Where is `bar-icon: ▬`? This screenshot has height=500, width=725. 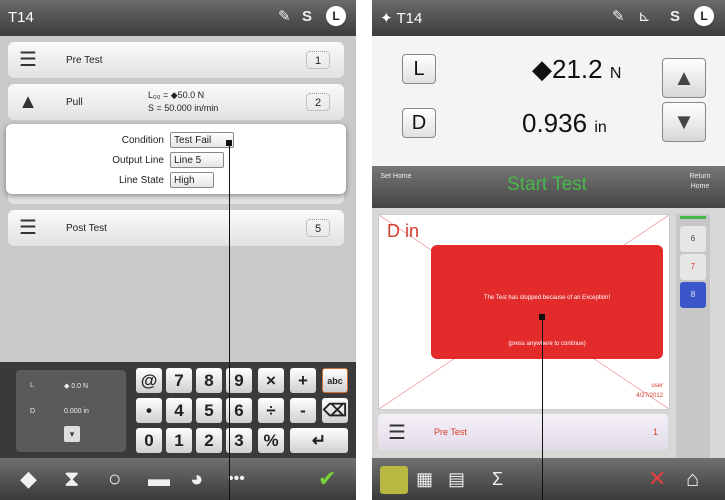
bar-icon: ▬ is located at coordinates (159, 479).